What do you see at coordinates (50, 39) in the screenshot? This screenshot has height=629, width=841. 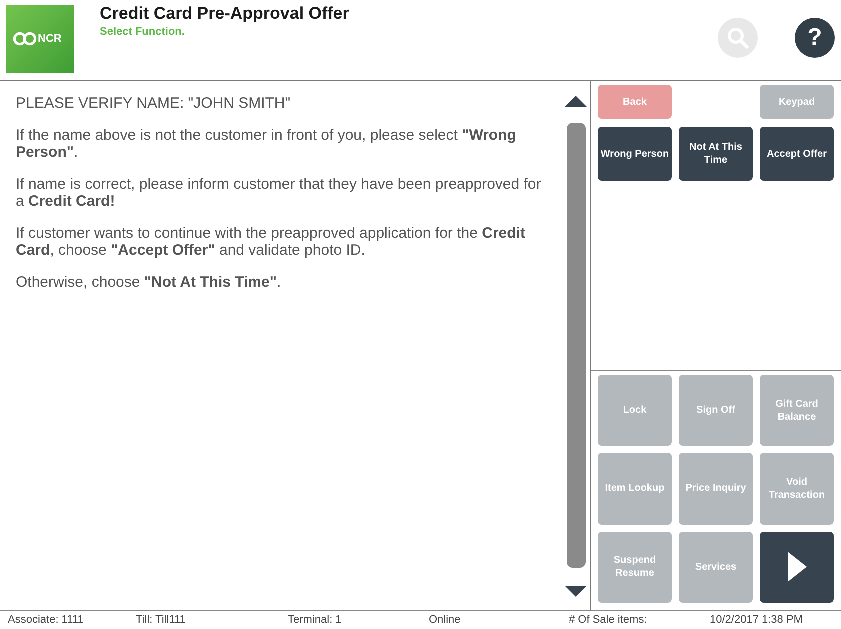 I see `logo-text: NCR` at bounding box center [50, 39].